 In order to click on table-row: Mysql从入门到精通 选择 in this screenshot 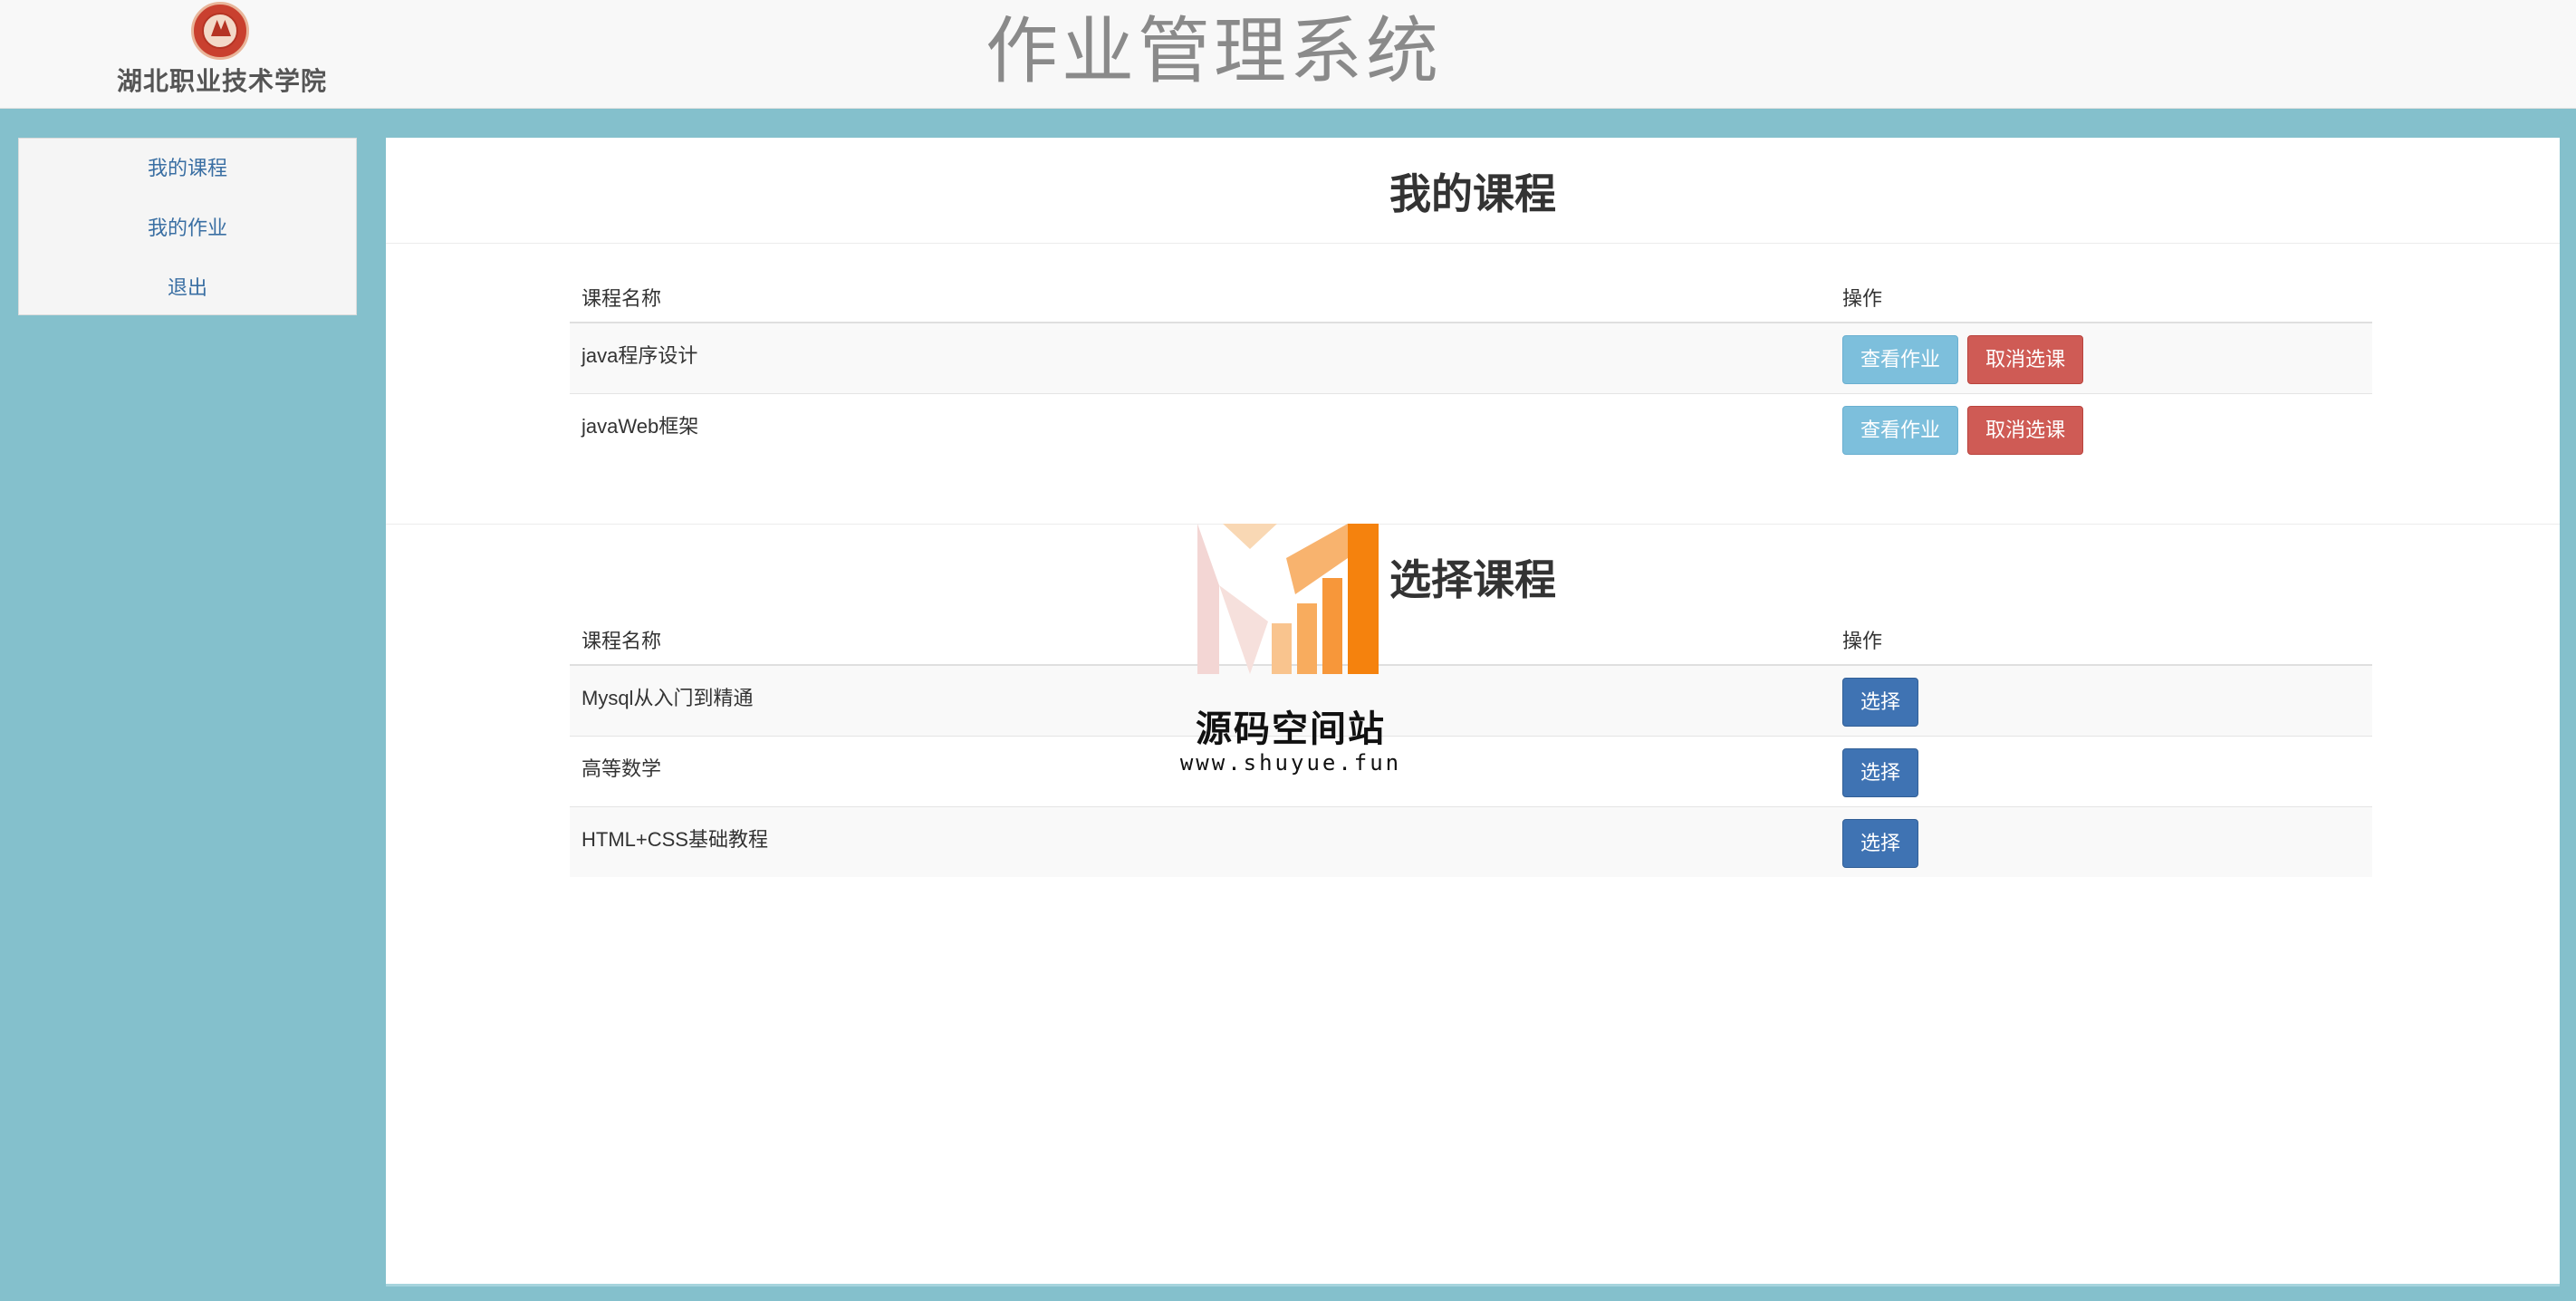, I will do `click(1471, 700)`.